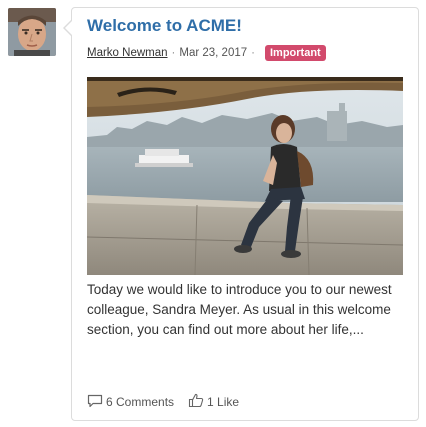 The height and width of the screenshot is (427, 426). I want to click on card-pointer-fill, so click(68, 28).